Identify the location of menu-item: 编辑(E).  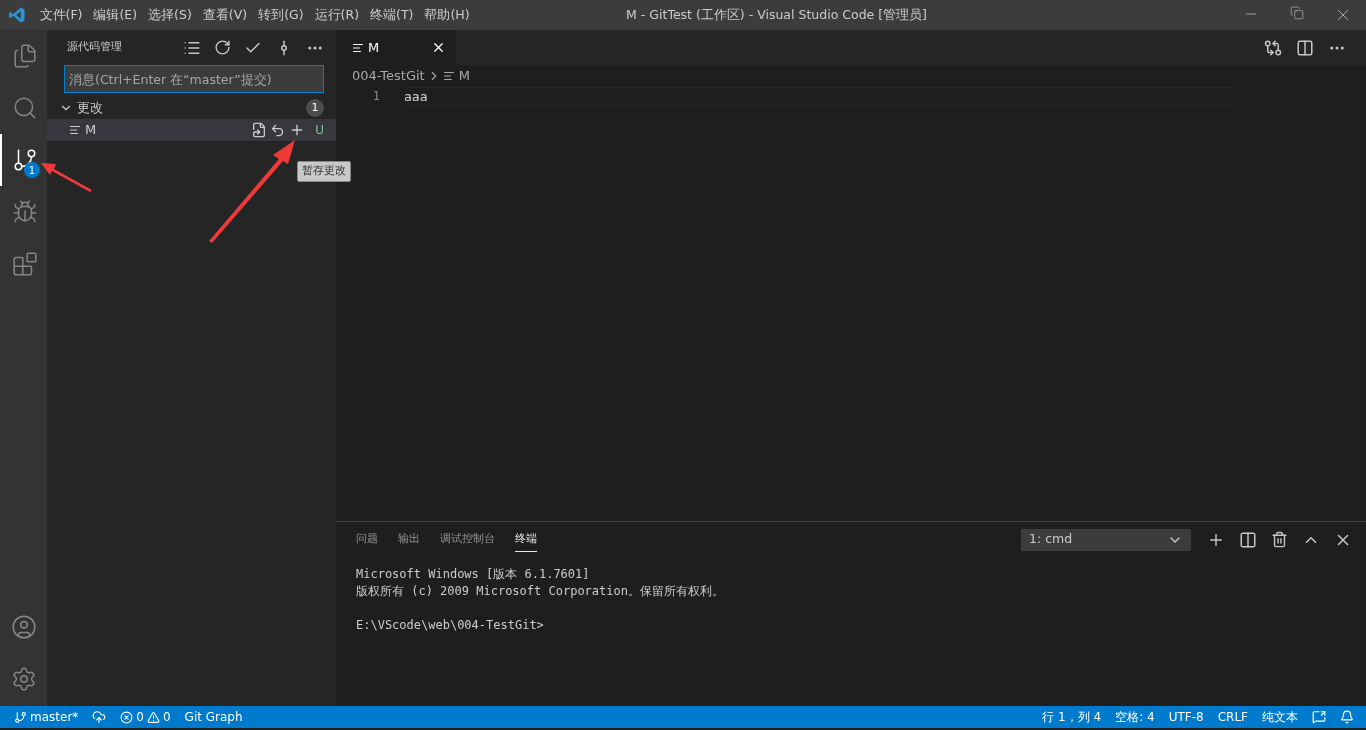
(115, 15).